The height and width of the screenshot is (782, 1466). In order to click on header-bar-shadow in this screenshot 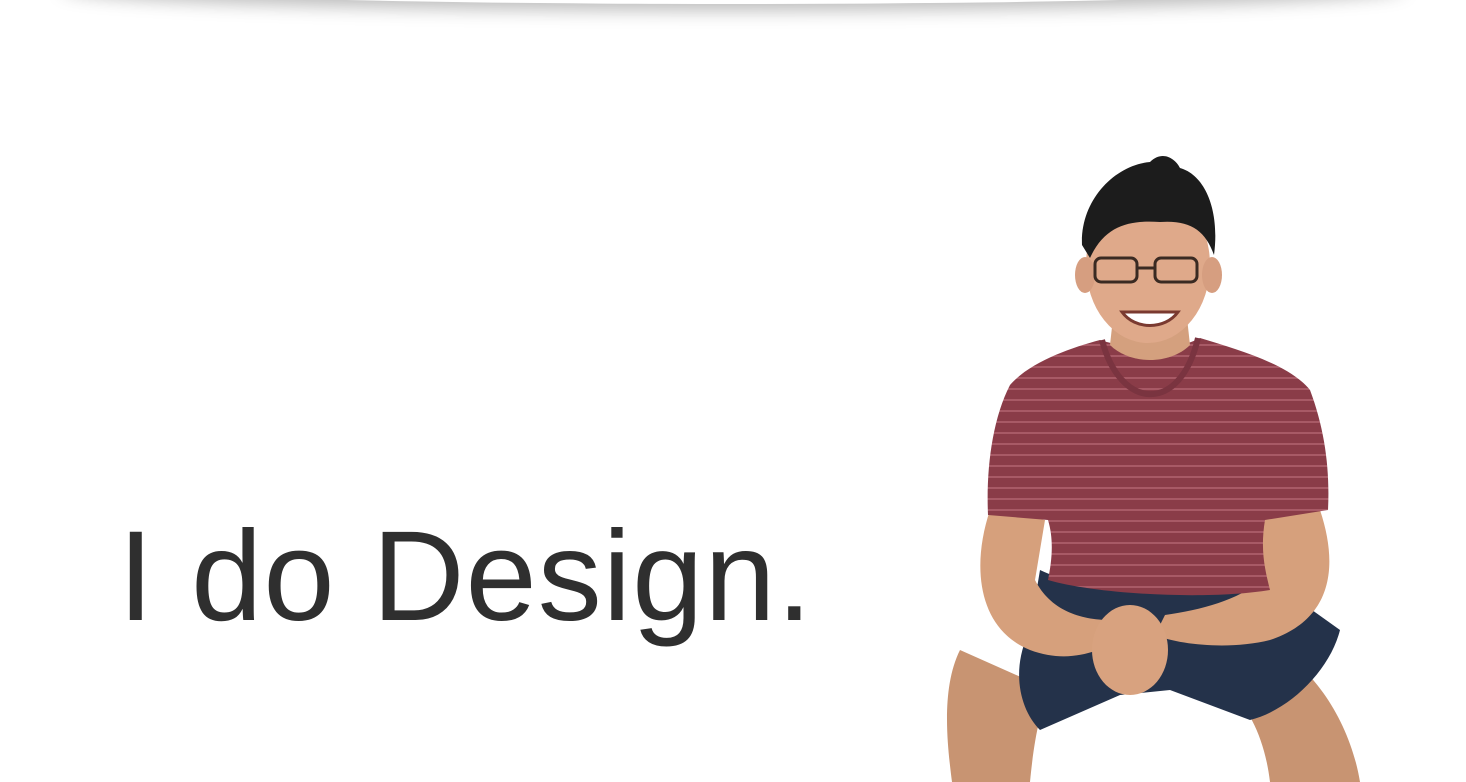, I will do `click(733, 2)`.